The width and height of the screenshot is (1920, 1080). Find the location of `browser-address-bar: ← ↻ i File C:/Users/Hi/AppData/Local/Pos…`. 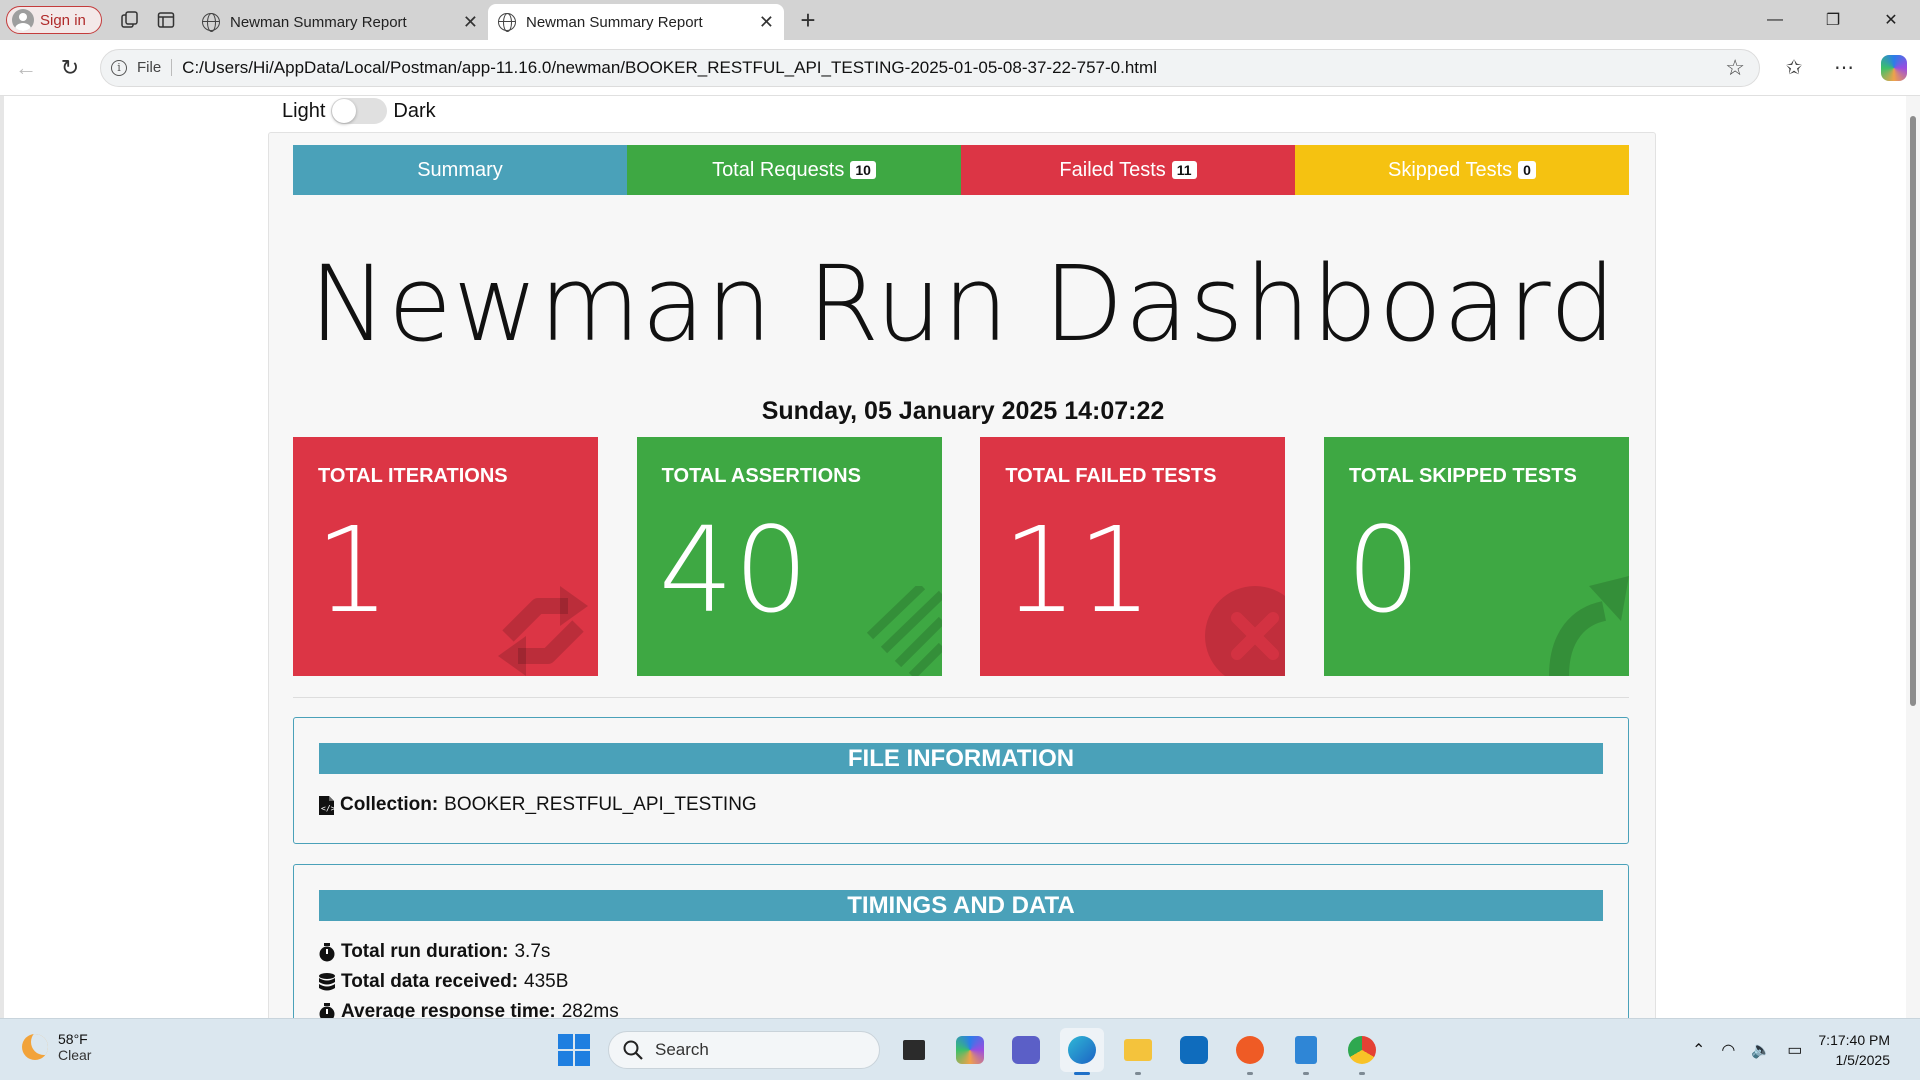

browser-address-bar: ← ↻ i File C:/Users/Hi/AppData/Local/Pos… is located at coordinates (960, 68).